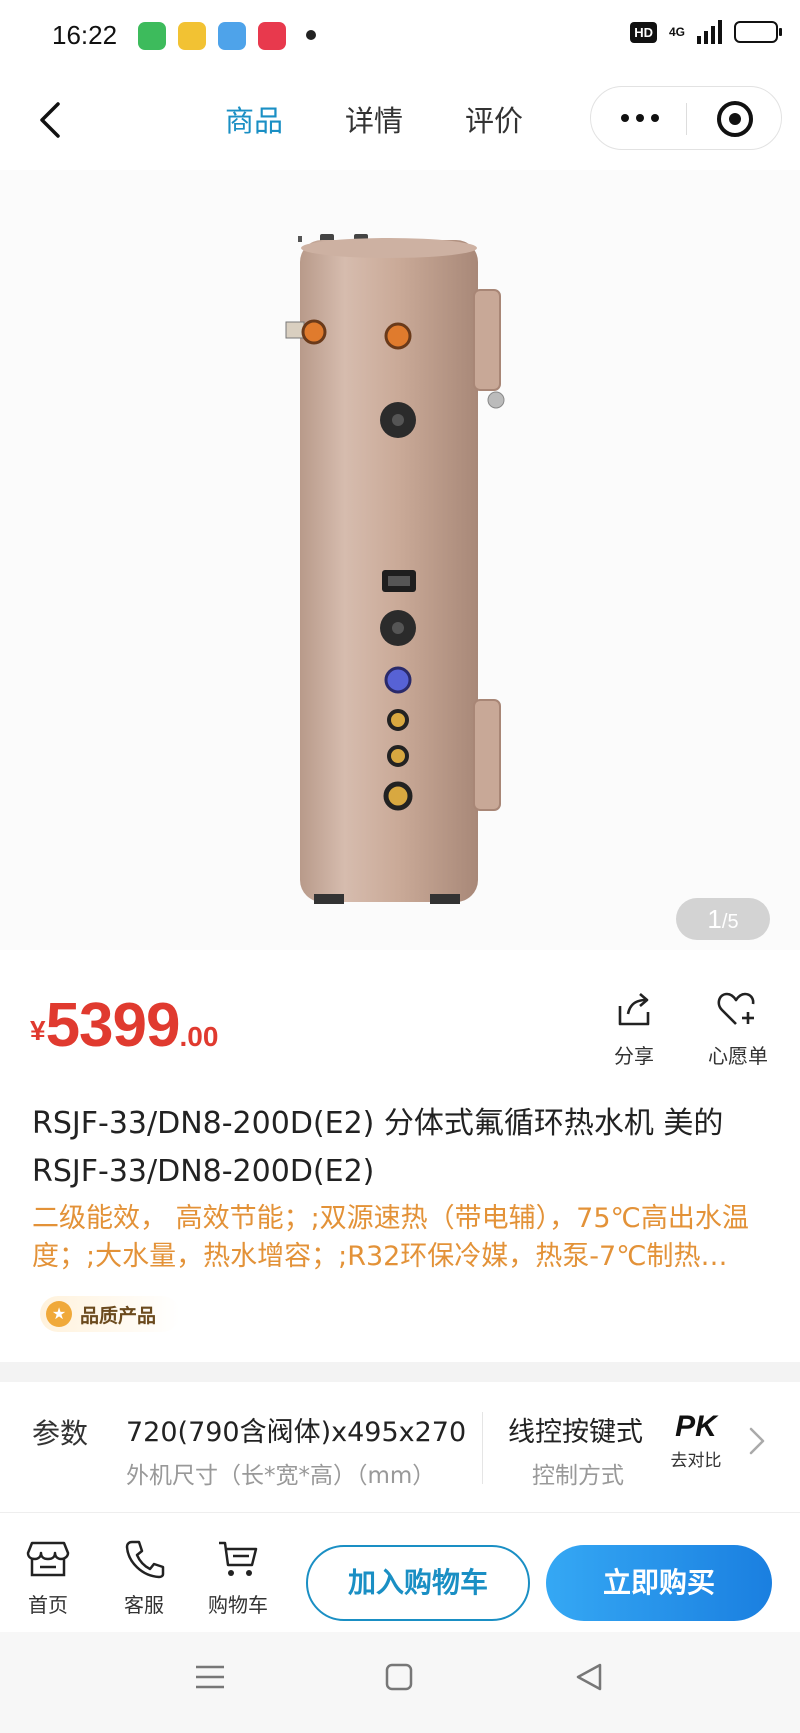 The image size is (800, 1733). Describe the element at coordinates (296, 1432) in the screenshot. I see `param-size-value: 720(790含阀体)x495x270` at that location.